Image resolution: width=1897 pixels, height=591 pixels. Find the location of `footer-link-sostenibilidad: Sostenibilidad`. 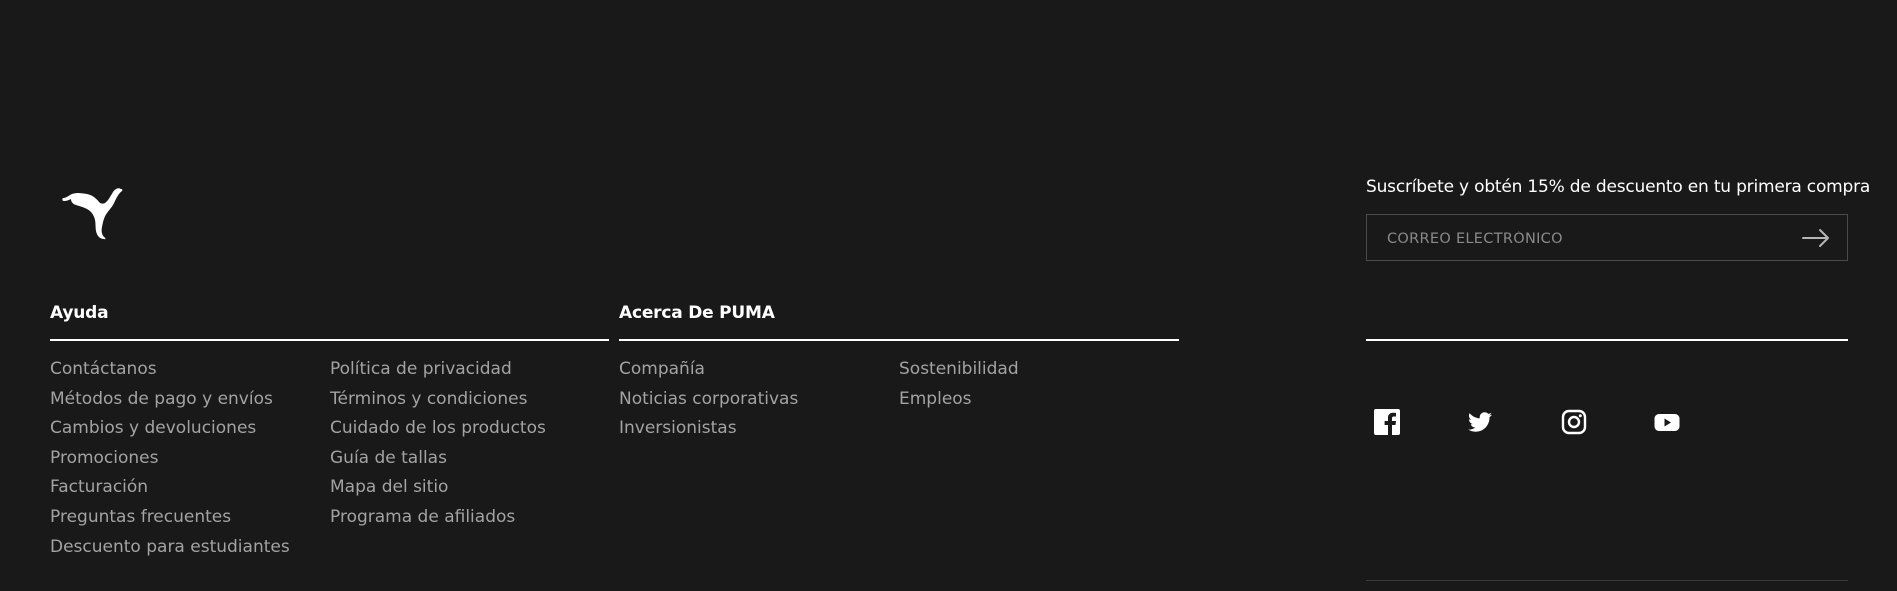

footer-link-sostenibilidad: Sostenibilidad is located at coordinates (959, 373).